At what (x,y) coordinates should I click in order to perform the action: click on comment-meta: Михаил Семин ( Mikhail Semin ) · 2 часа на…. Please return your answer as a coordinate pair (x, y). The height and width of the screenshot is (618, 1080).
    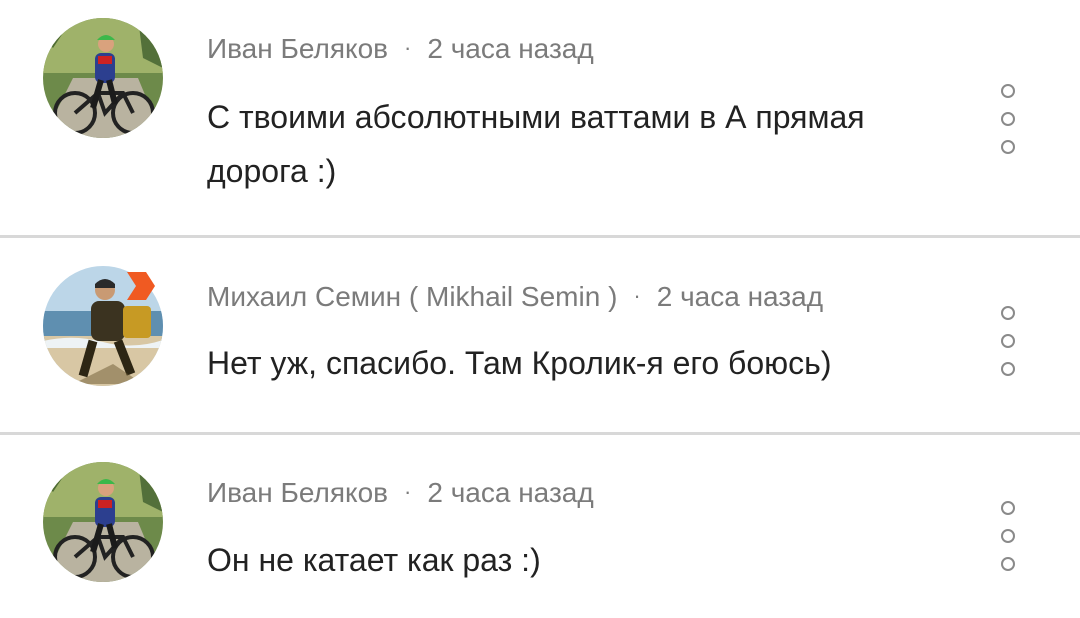
    Looking at the image, I should click on (515, 298).